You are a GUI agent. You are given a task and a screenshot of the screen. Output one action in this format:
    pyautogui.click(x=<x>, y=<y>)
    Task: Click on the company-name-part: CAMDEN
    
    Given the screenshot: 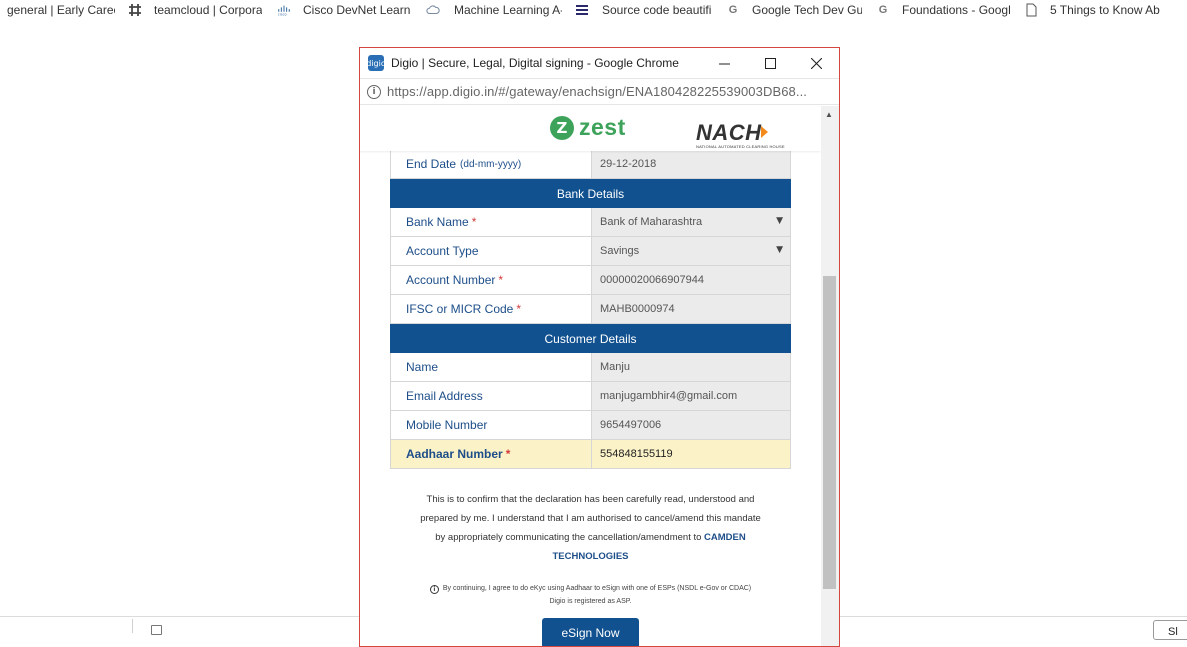 What is the action you would take?
    pyautogui.click(x=725, y=537)
    